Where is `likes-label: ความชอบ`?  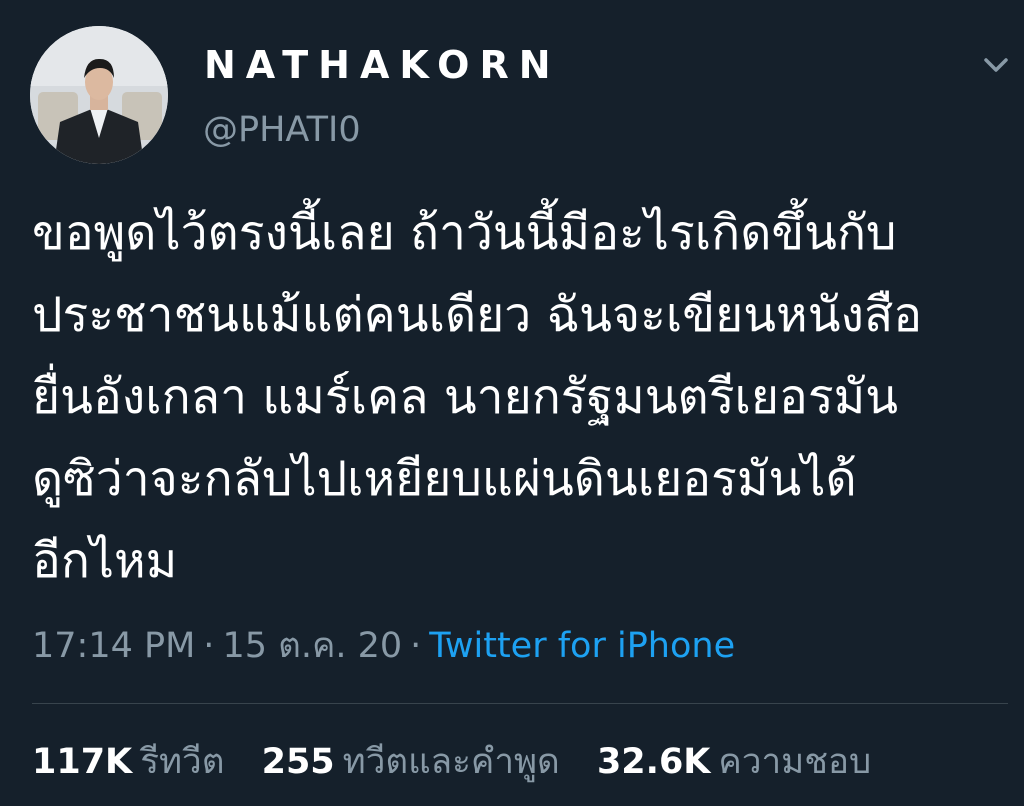
likes-label: ความชอบ is located at coordinates (795, 762).